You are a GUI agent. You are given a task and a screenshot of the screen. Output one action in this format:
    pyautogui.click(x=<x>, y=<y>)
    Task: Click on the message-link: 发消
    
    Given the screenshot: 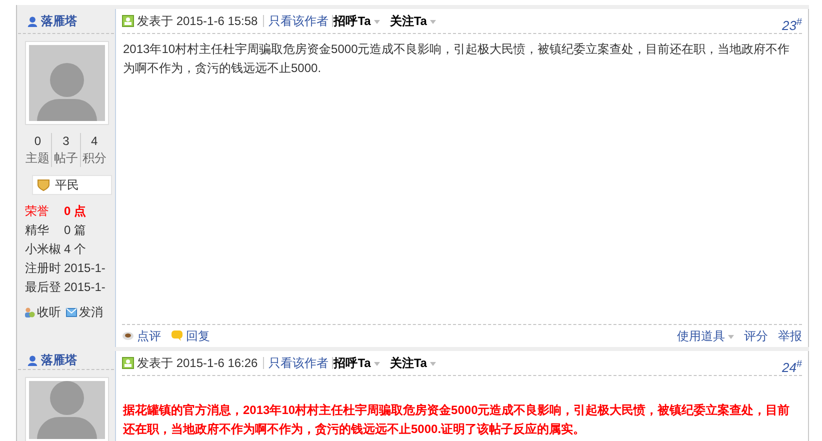 What is the action you would take?
    pyautogui.click(x=84, y=312)
    